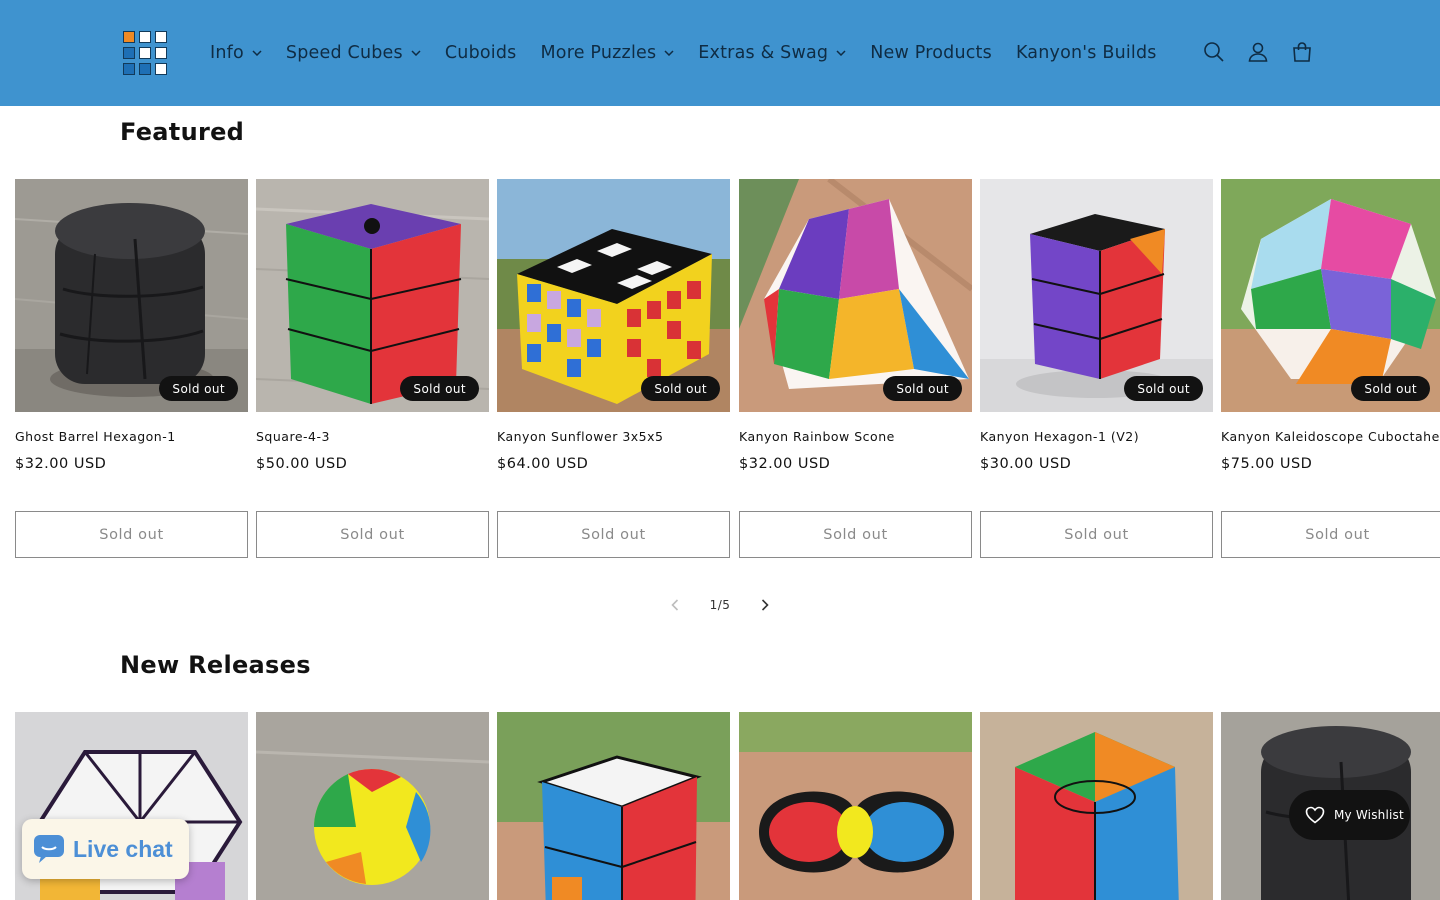 The width and height of the screenshot is (1440, 900). I want to click on header-icons, so click(1258, 52).